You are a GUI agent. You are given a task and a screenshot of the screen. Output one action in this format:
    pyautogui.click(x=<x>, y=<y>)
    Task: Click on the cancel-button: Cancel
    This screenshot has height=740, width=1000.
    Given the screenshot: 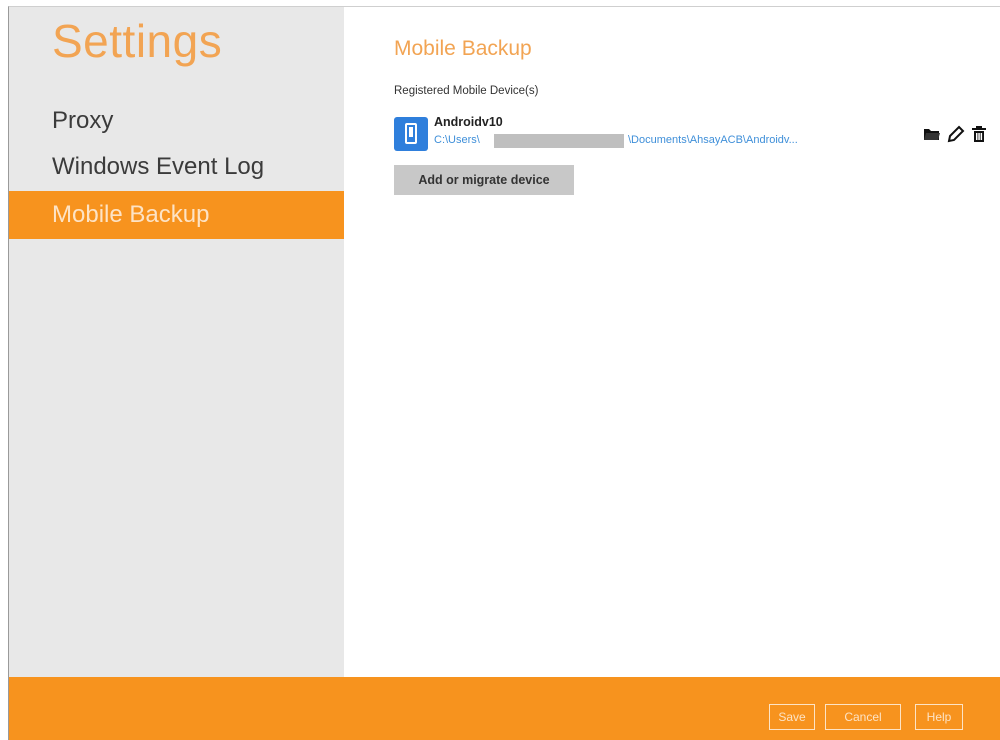 What is the action you would take?
    pyautogui.click(x=863, y=717)
    